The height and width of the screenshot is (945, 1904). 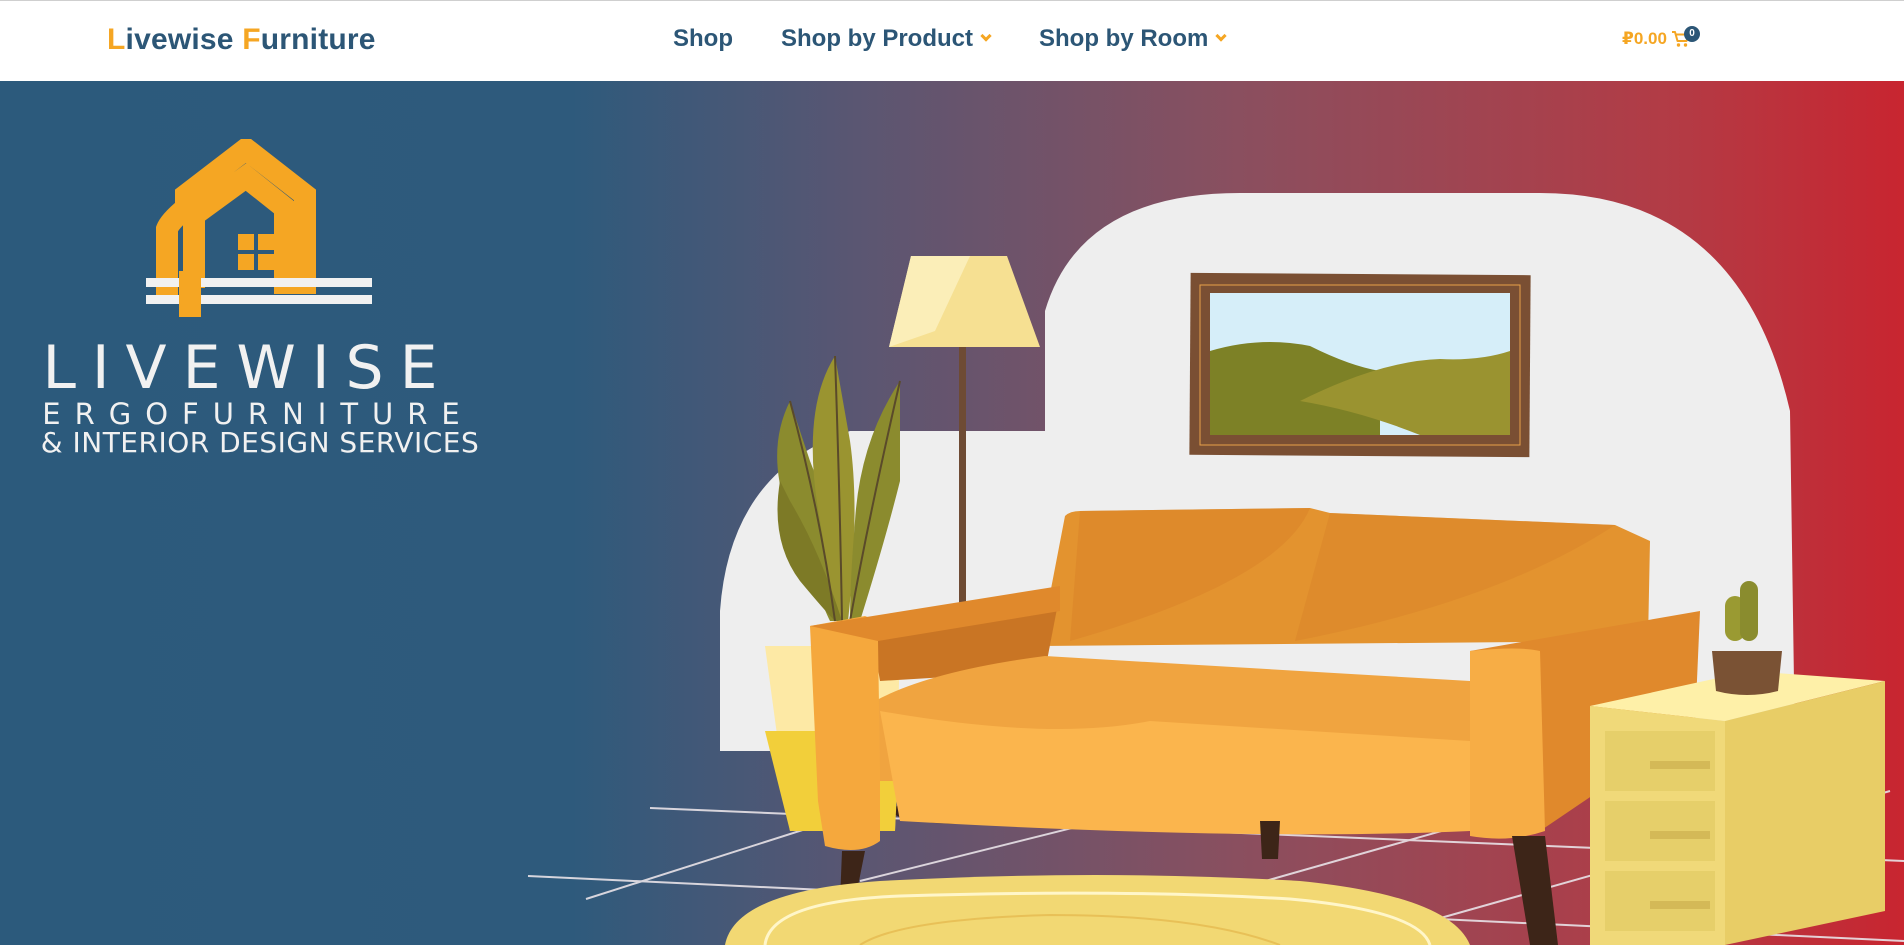 I want to click on cart-button: ₽0.00, so click(x=1656, y=39).